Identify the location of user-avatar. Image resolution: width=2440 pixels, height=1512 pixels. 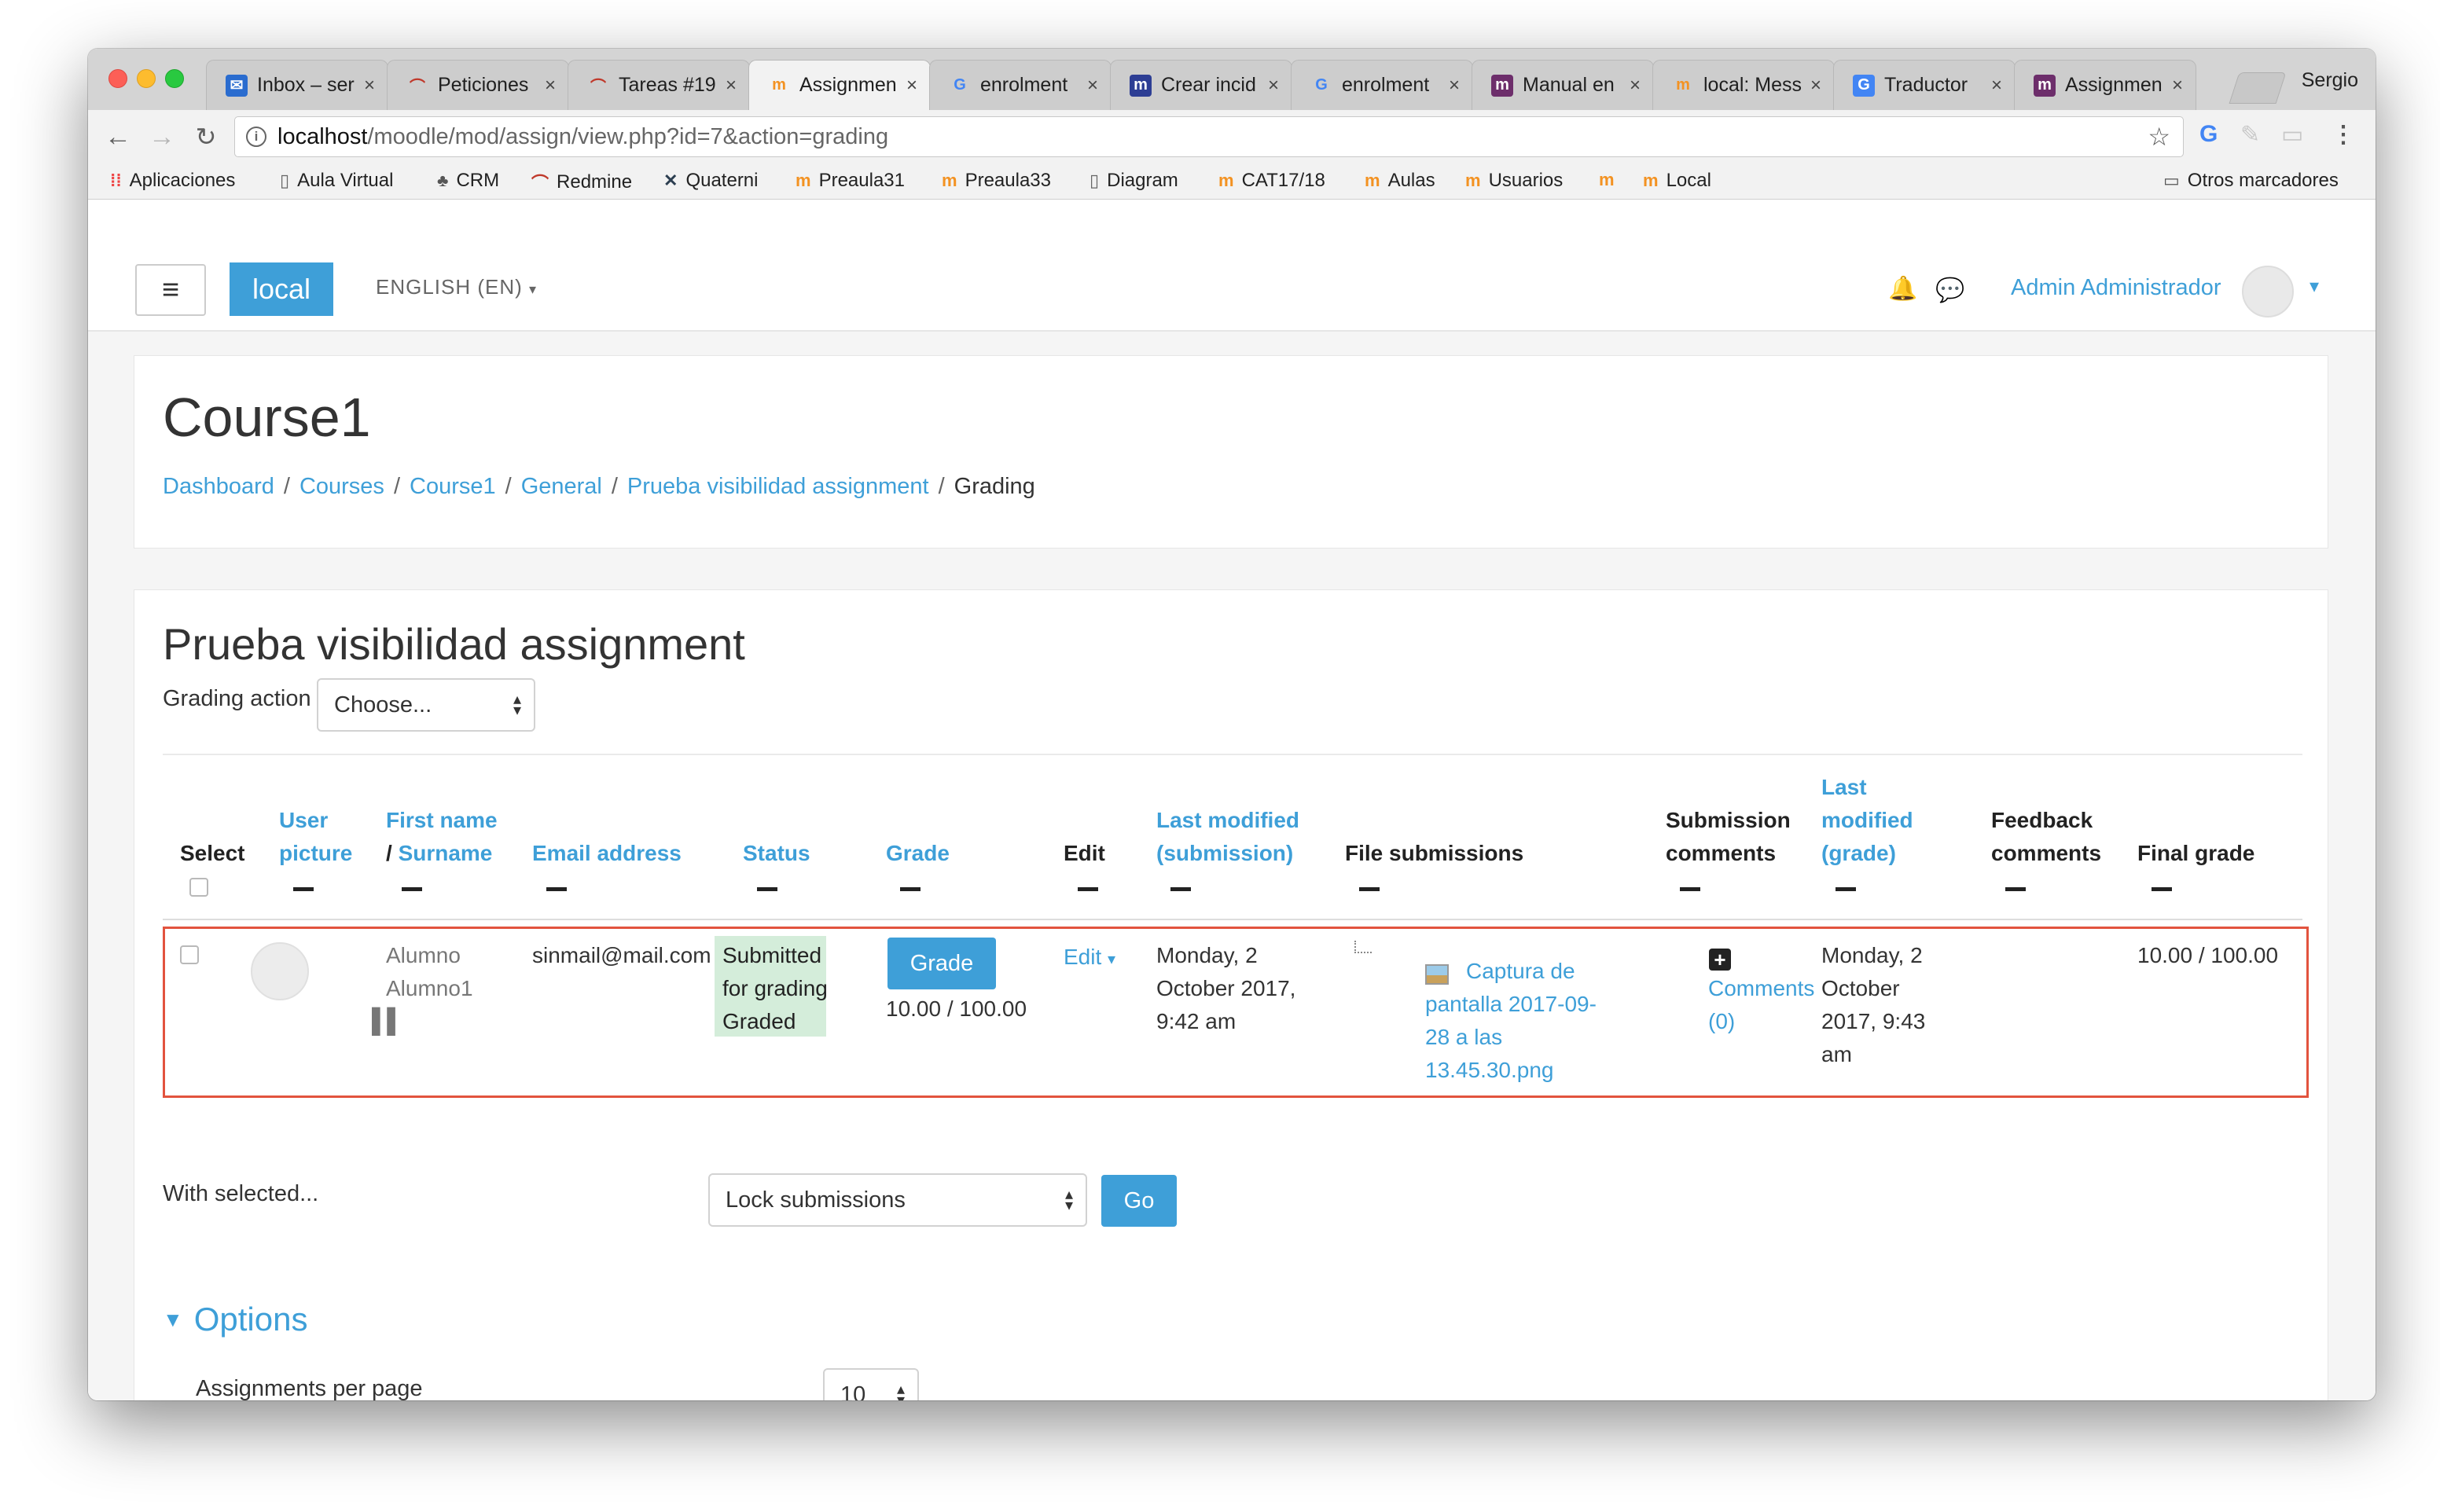
(2268, 291).